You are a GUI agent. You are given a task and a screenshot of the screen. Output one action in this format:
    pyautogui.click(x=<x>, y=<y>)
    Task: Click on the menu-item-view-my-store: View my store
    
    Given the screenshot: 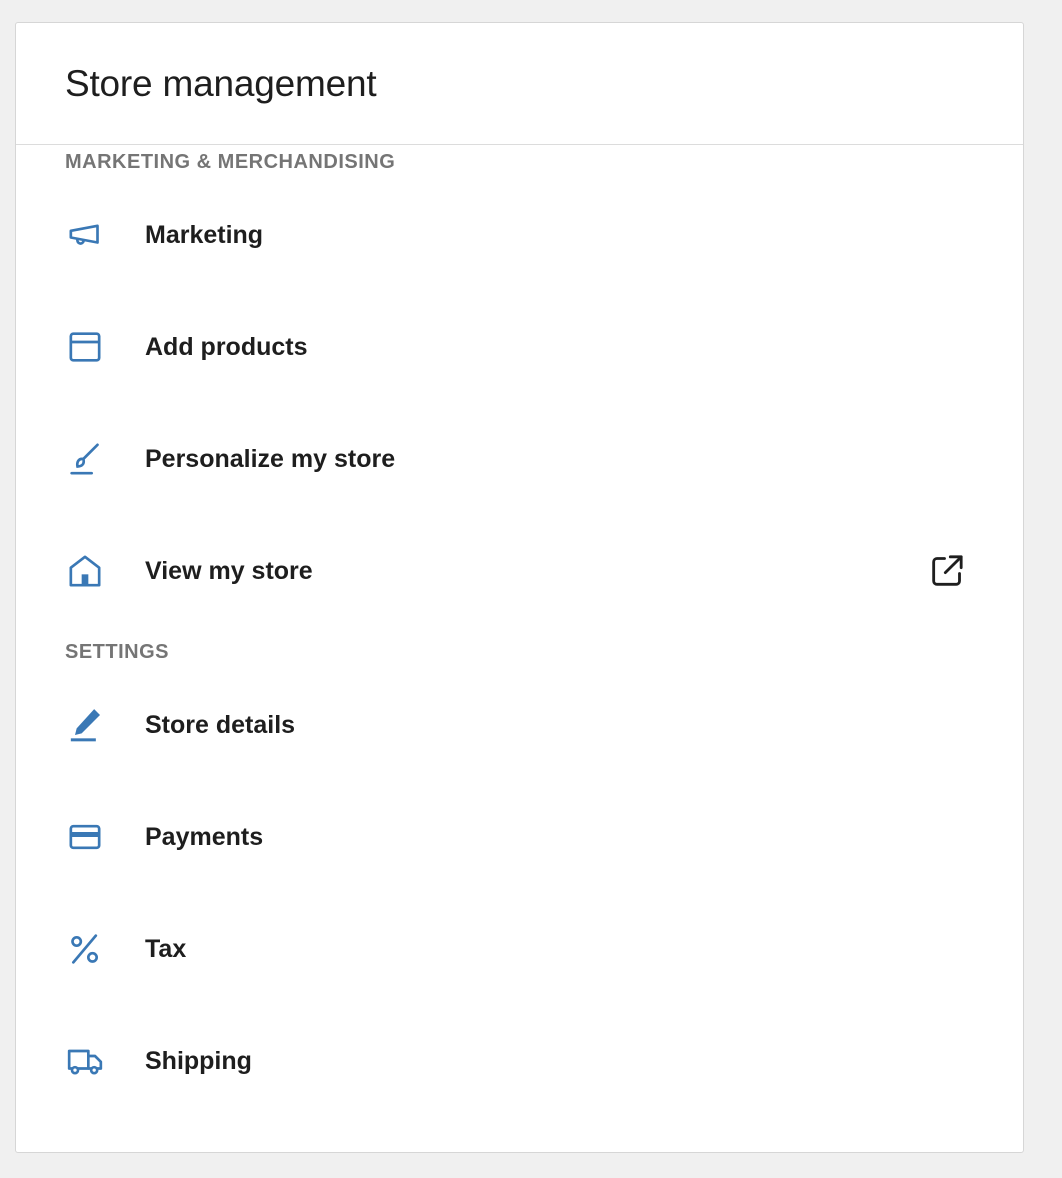 What is the action you would take?
    pyautogui.click(x=519, y=571)
    